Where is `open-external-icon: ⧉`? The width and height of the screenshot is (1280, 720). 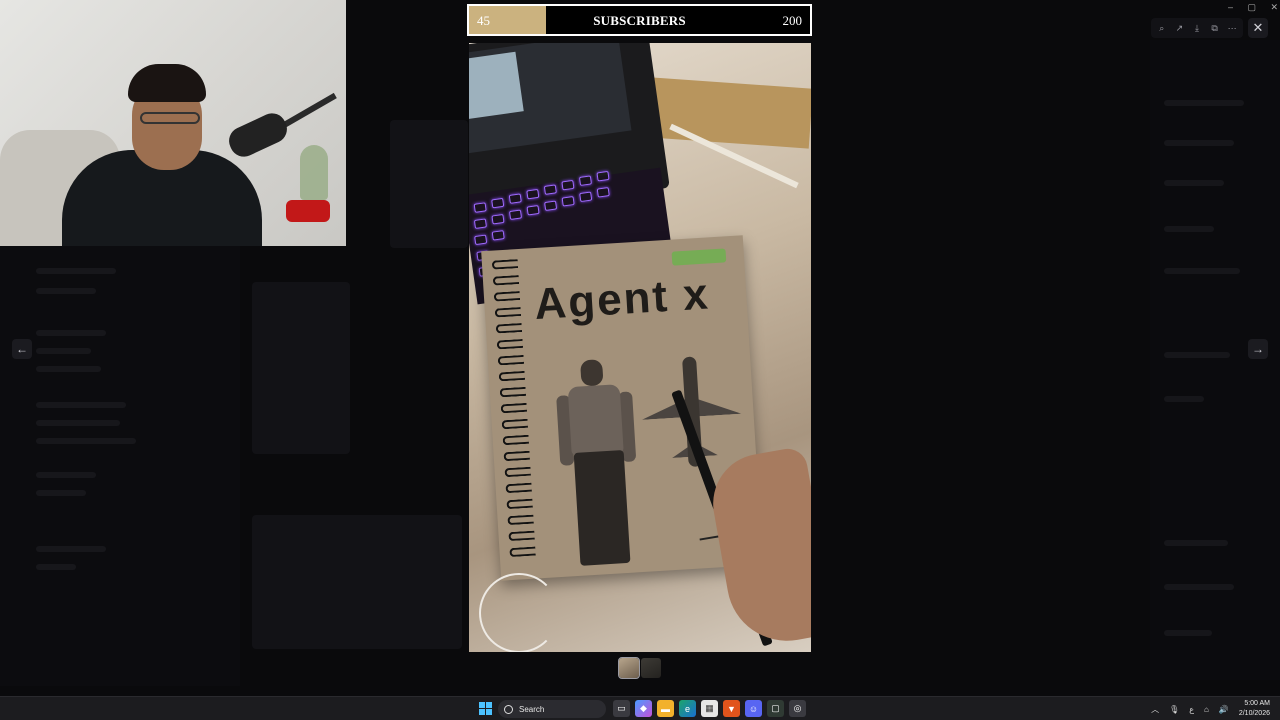
open-external-icon: ⧉ is located at coordinates (1215, 28).